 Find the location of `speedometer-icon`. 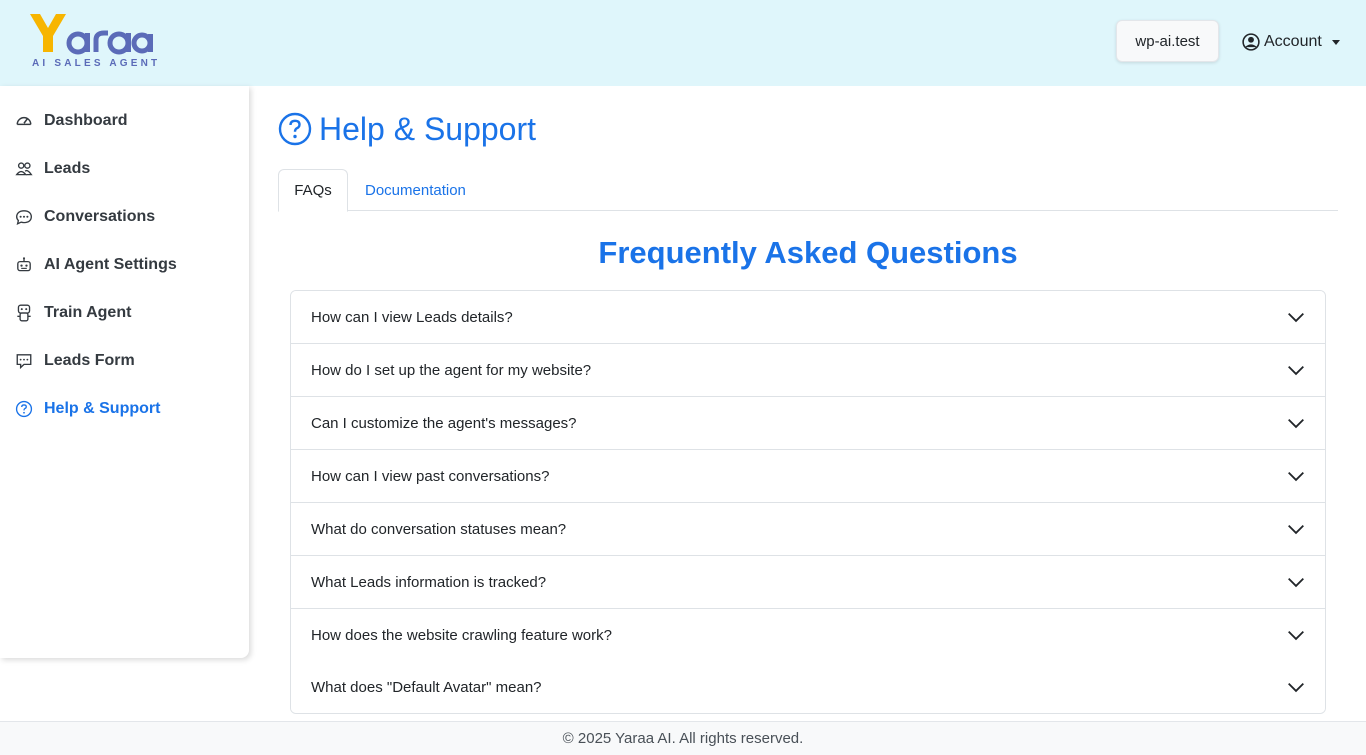

speedometer-icon is located at coordinates (24, 121).